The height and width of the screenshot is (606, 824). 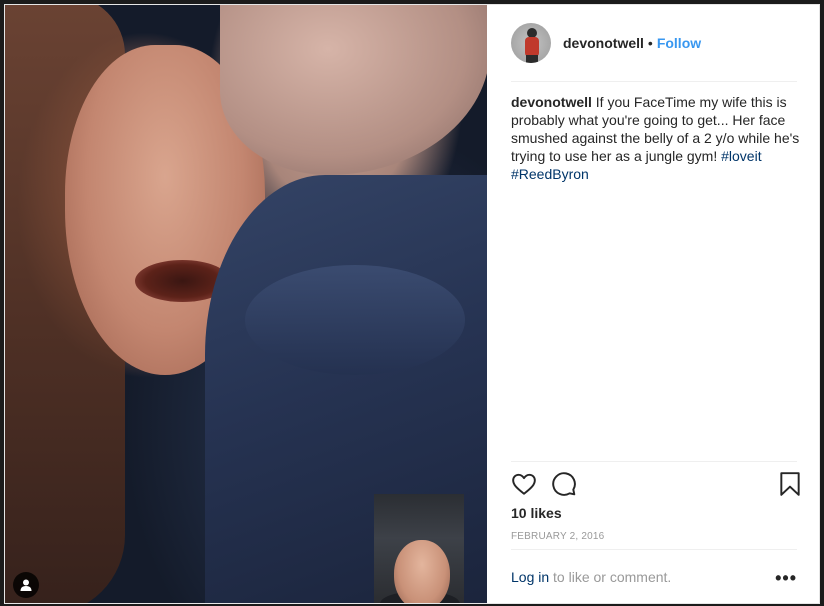 What do you see at coordinates (530, 577) in the screenshot?
I see `login-link: Log in` at bounding box center [530, 577].